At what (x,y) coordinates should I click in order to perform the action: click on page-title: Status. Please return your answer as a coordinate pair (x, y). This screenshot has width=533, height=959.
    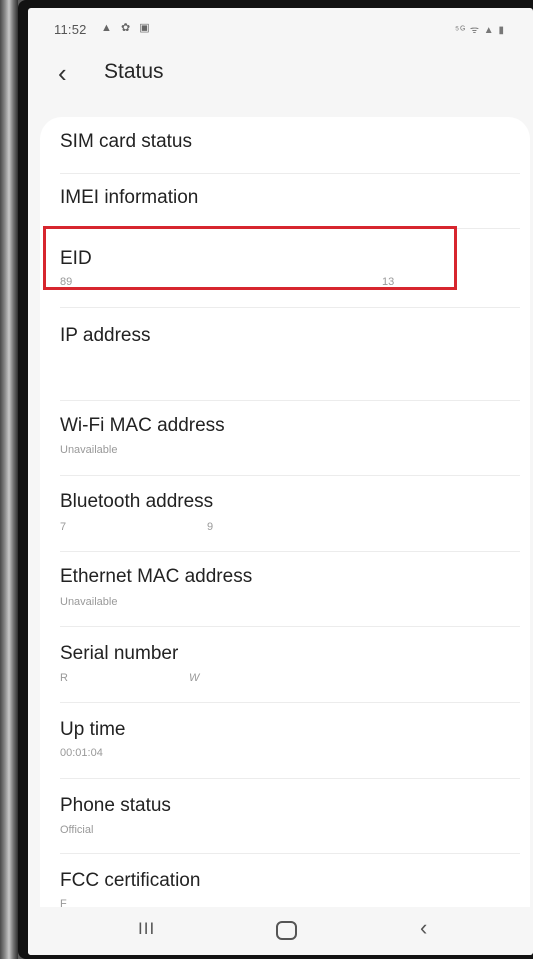
    Looking at the image, I should click on (134, 71).